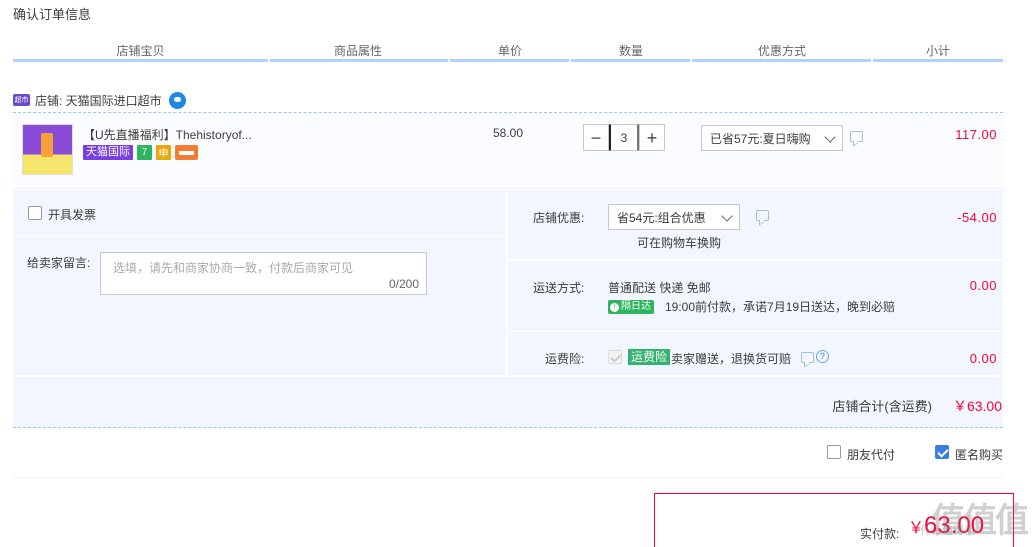 The width and height of the screenshot is (1035, 547). What do you see at coordinates (977, 406) in the screenshot?
I see `shop-total-value: ￥63.00` at bounding box center [977, 406].